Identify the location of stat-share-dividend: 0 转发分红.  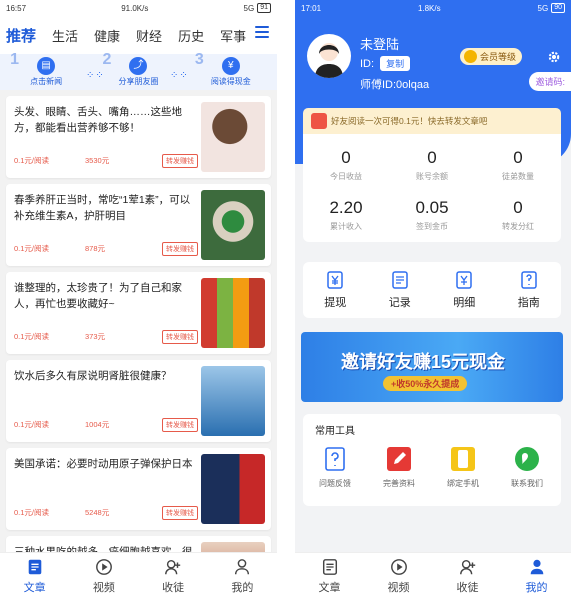
(518, 215).